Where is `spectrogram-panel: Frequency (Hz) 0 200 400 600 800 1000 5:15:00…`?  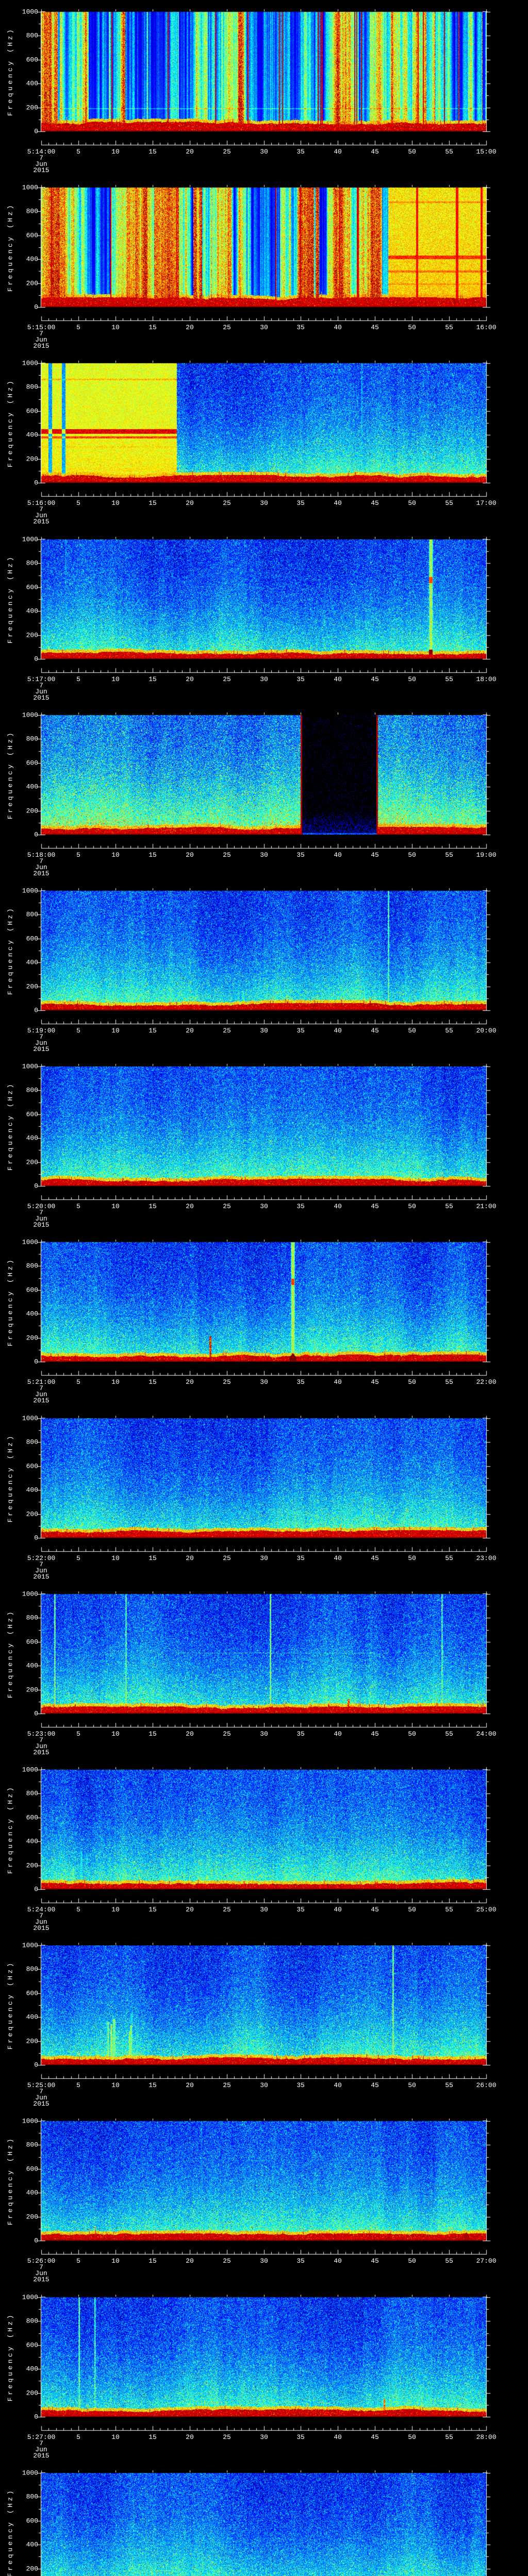
spectrogram-panel: Frequency (Hz) 0 200 400 600 800 1000 5:15:00… is located at coordinates (264, 263).